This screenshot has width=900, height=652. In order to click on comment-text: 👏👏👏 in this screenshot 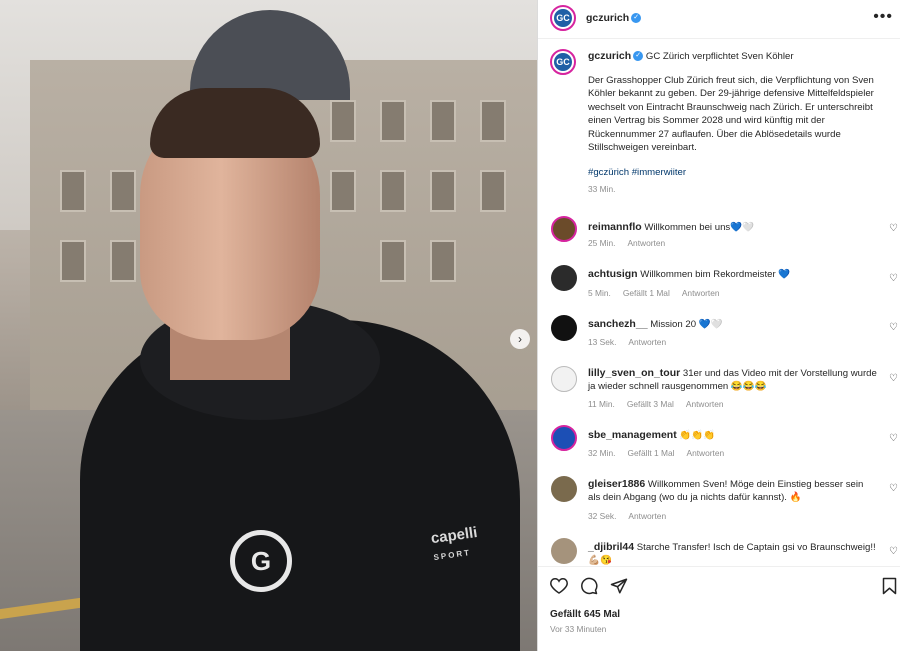, I will do `click(697, 435)`.